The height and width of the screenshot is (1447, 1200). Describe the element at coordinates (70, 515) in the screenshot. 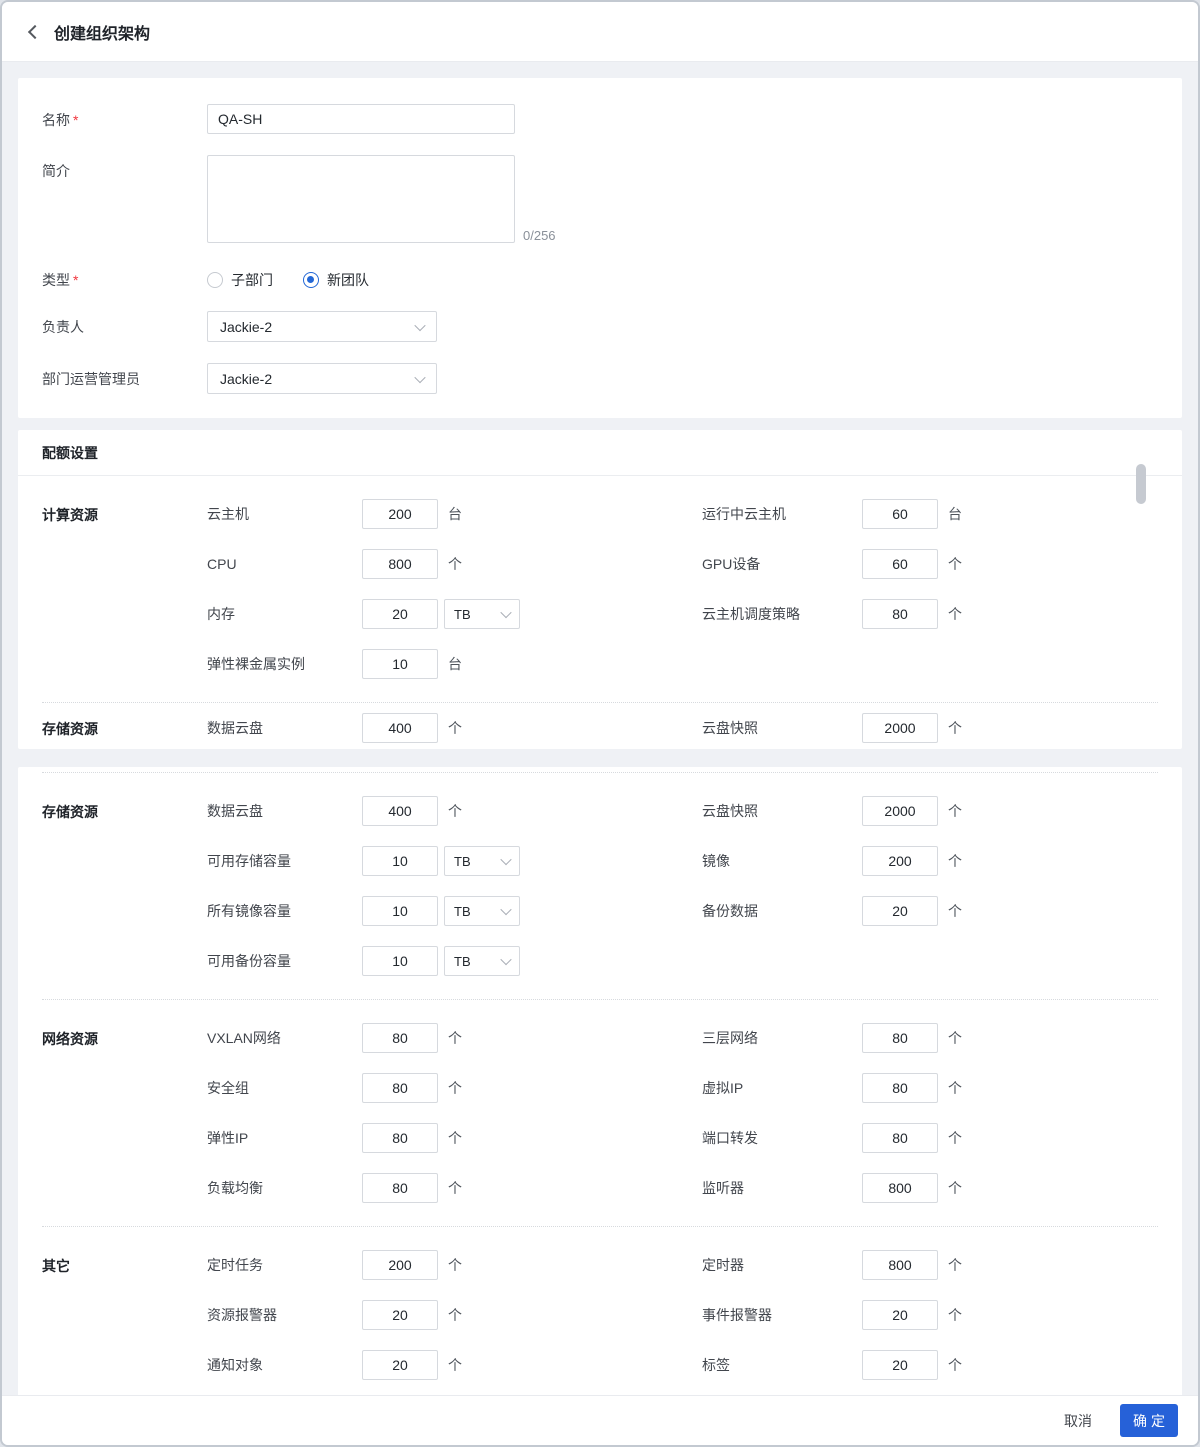

I see `quota-section-title: 计算资源` at that location.